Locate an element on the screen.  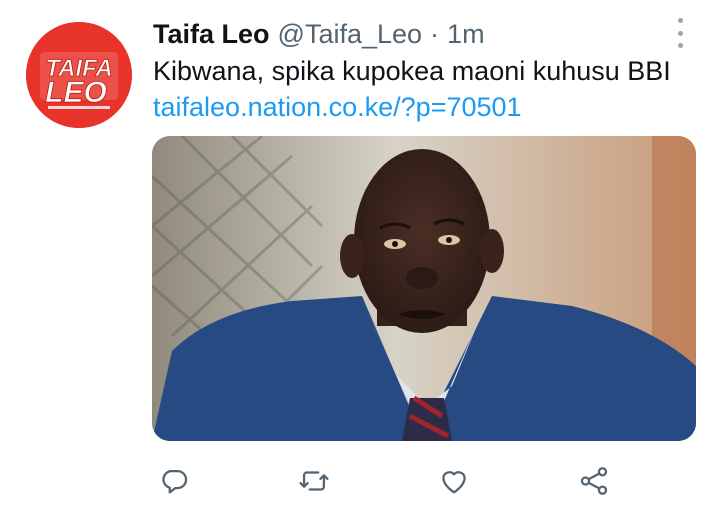
retweet-icon is located at coordinates (314, 481).